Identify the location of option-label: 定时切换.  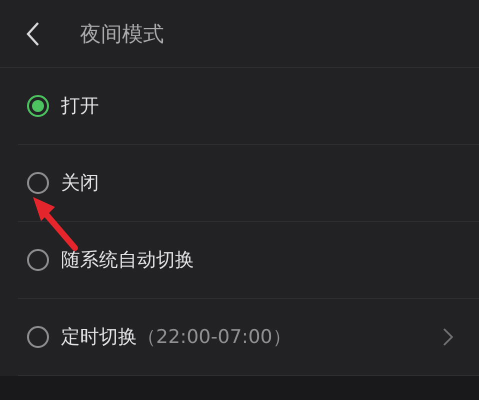
(99, 337).